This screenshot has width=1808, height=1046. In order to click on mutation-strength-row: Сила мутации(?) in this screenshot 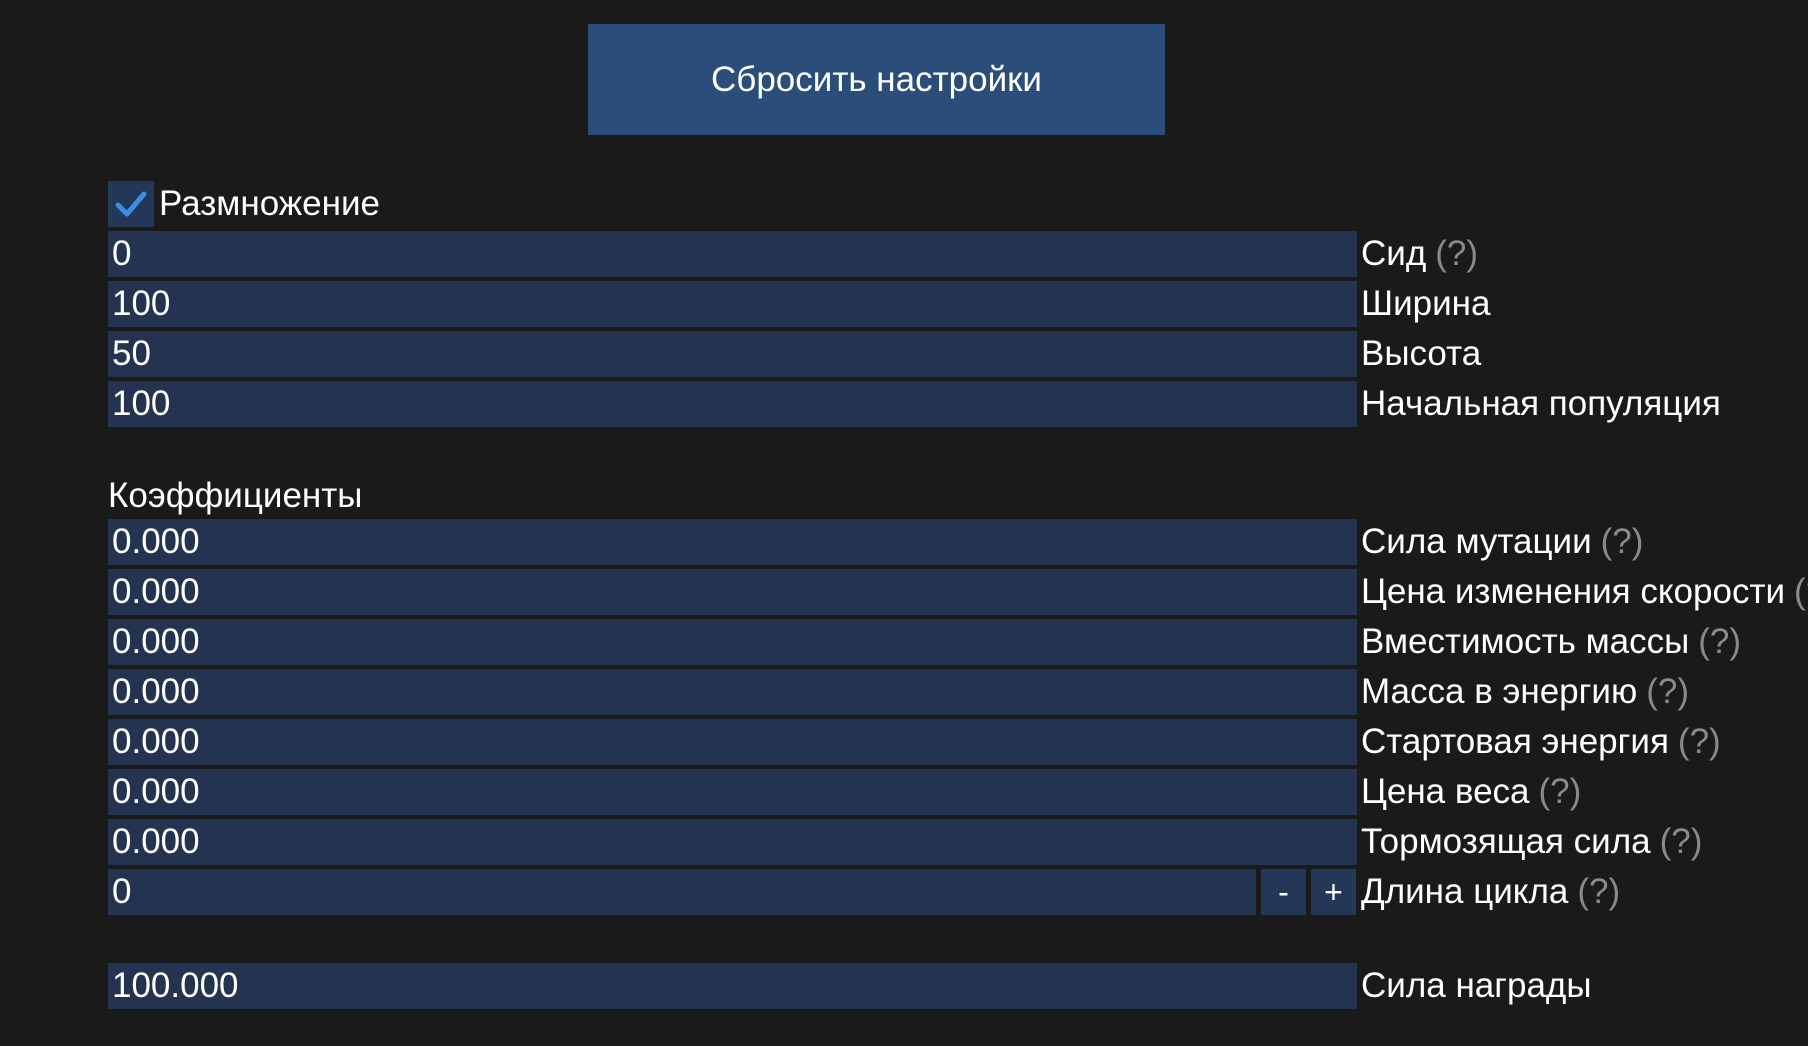, I will do `click(958, 542)`.